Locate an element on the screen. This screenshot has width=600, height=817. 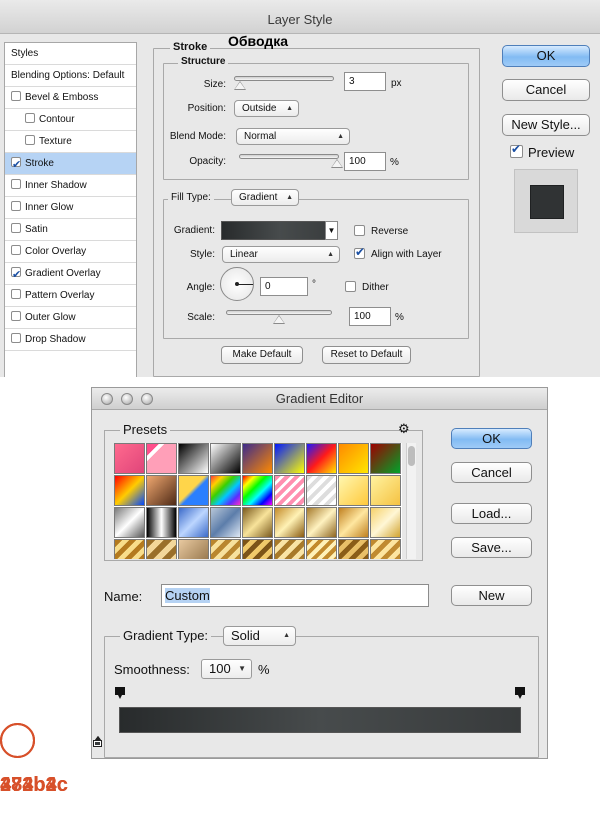
sidebar-item-label: Stroke is located at coordinates (39, 163).